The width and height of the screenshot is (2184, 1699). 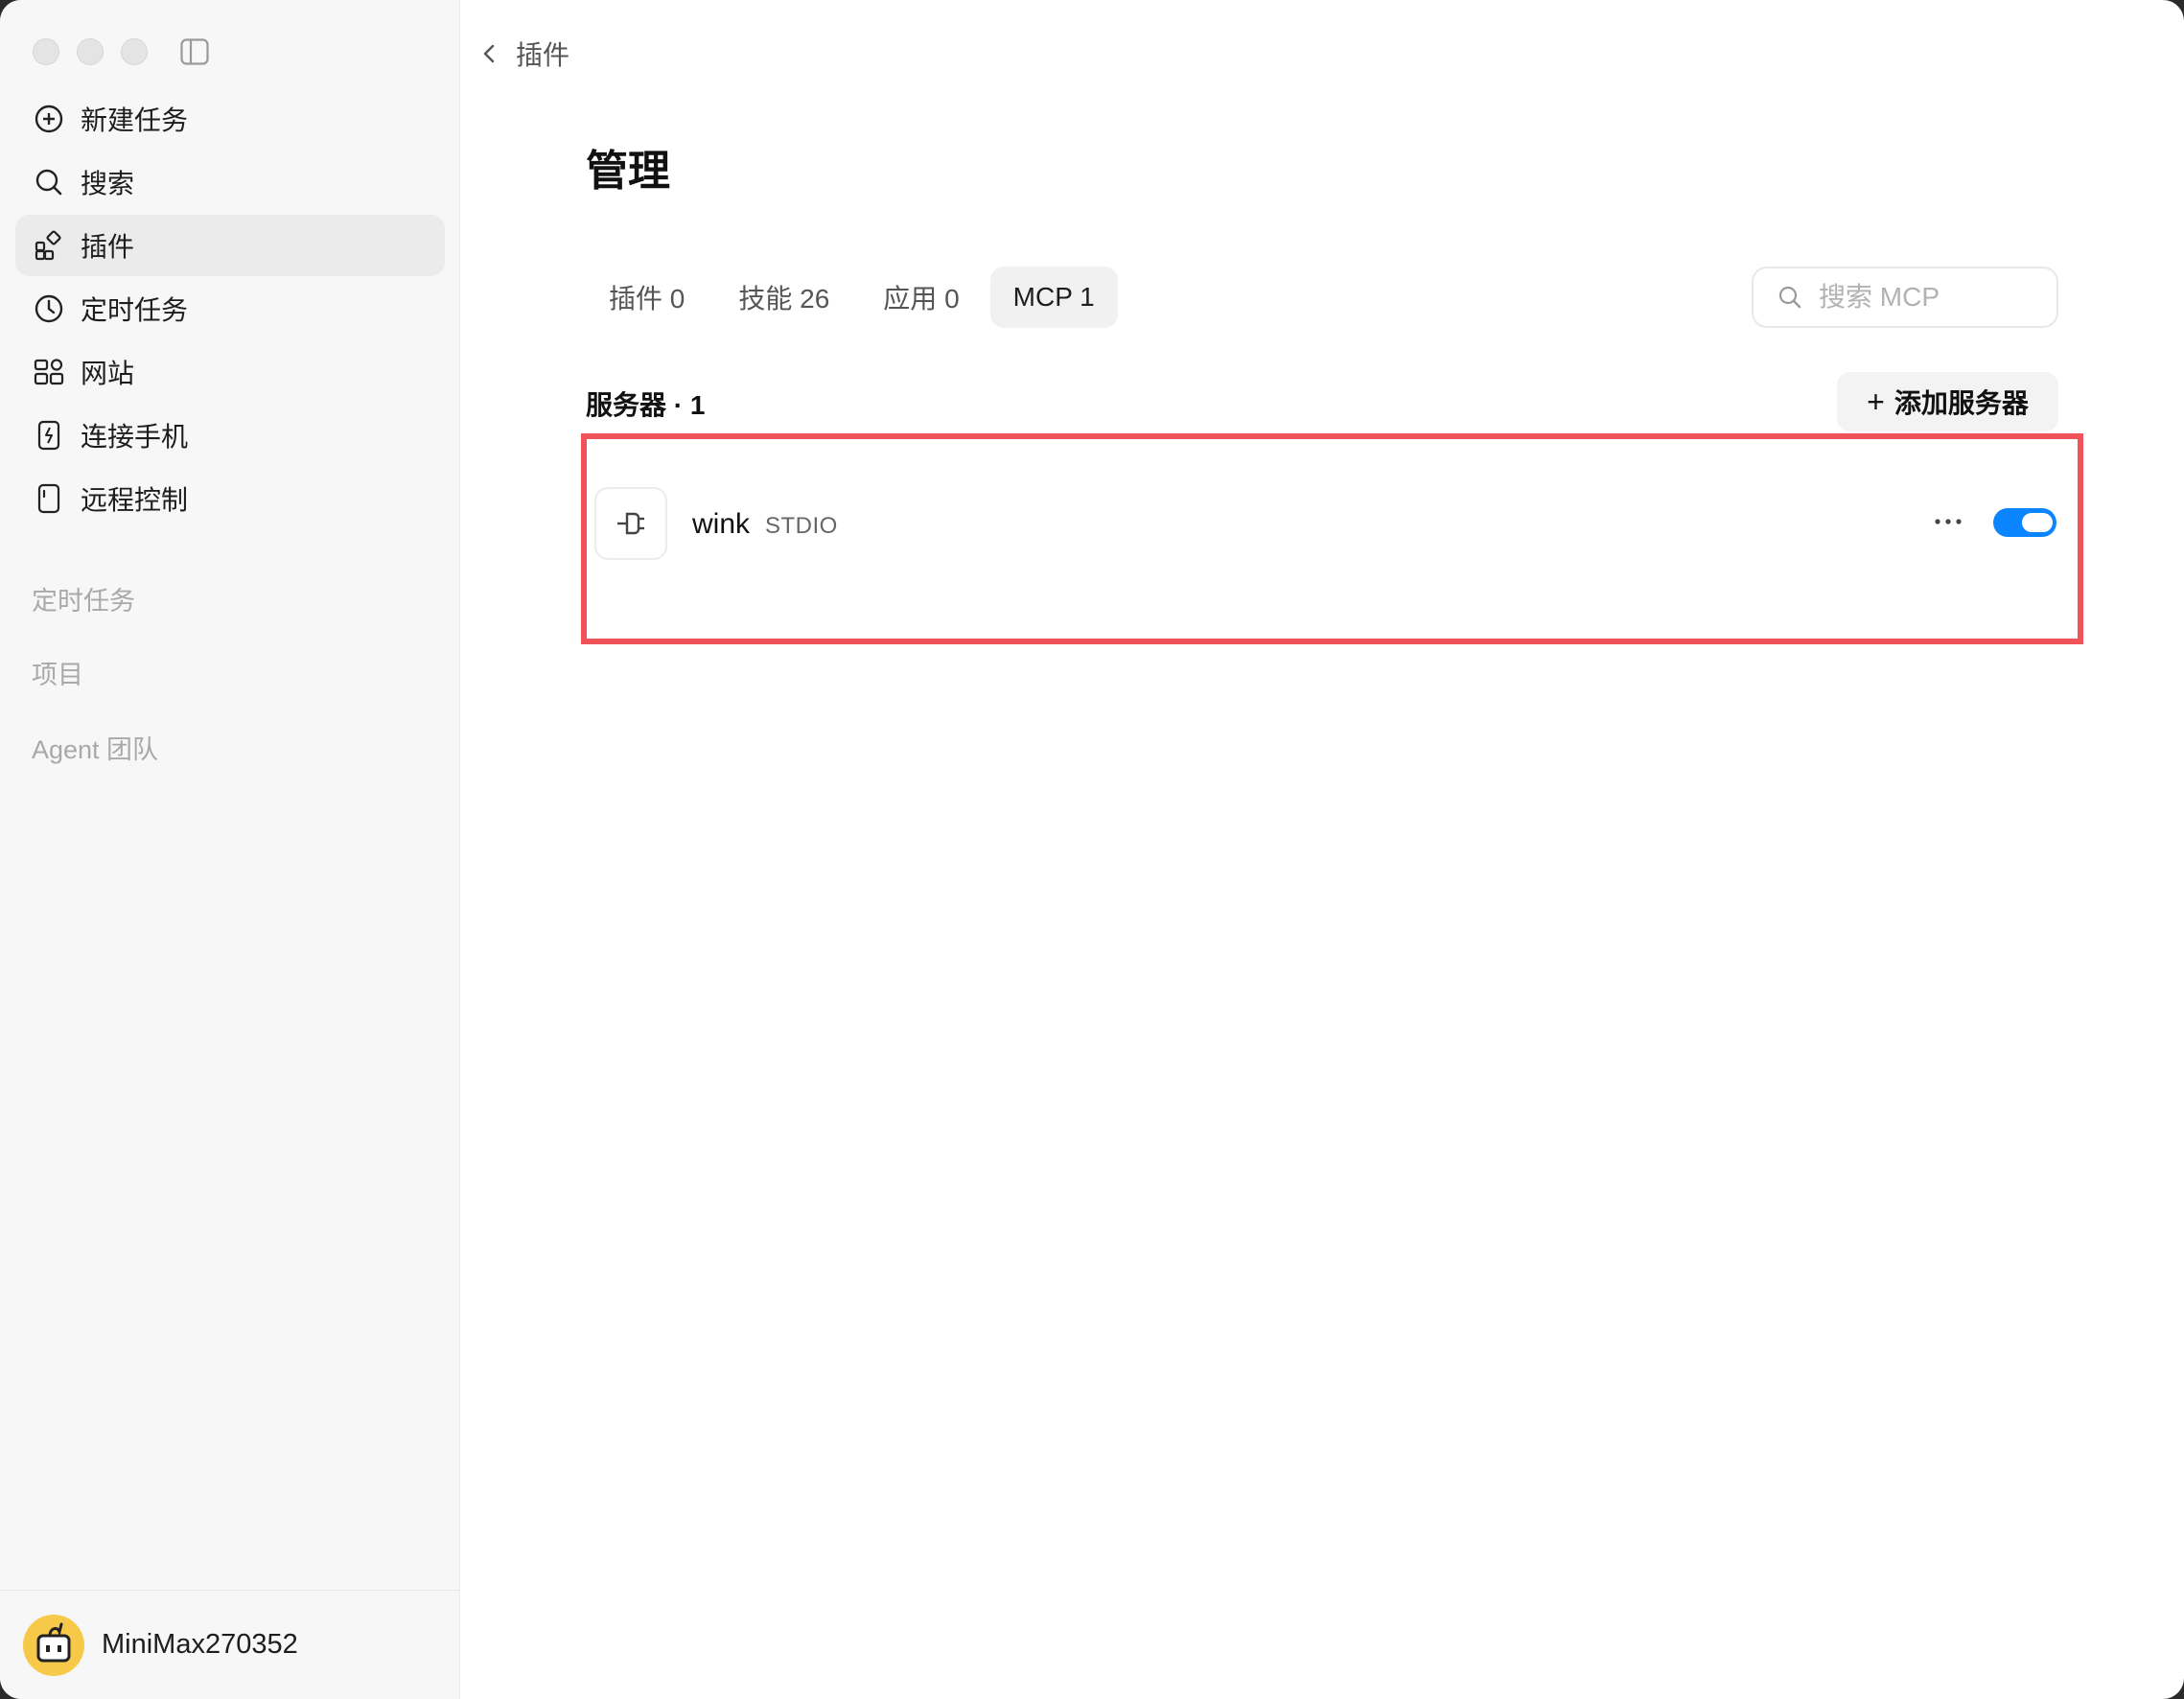 What do you see at coordinates (49, 436) in the screenshot?
I see `phone-icon` at bounding box center [49, 436].